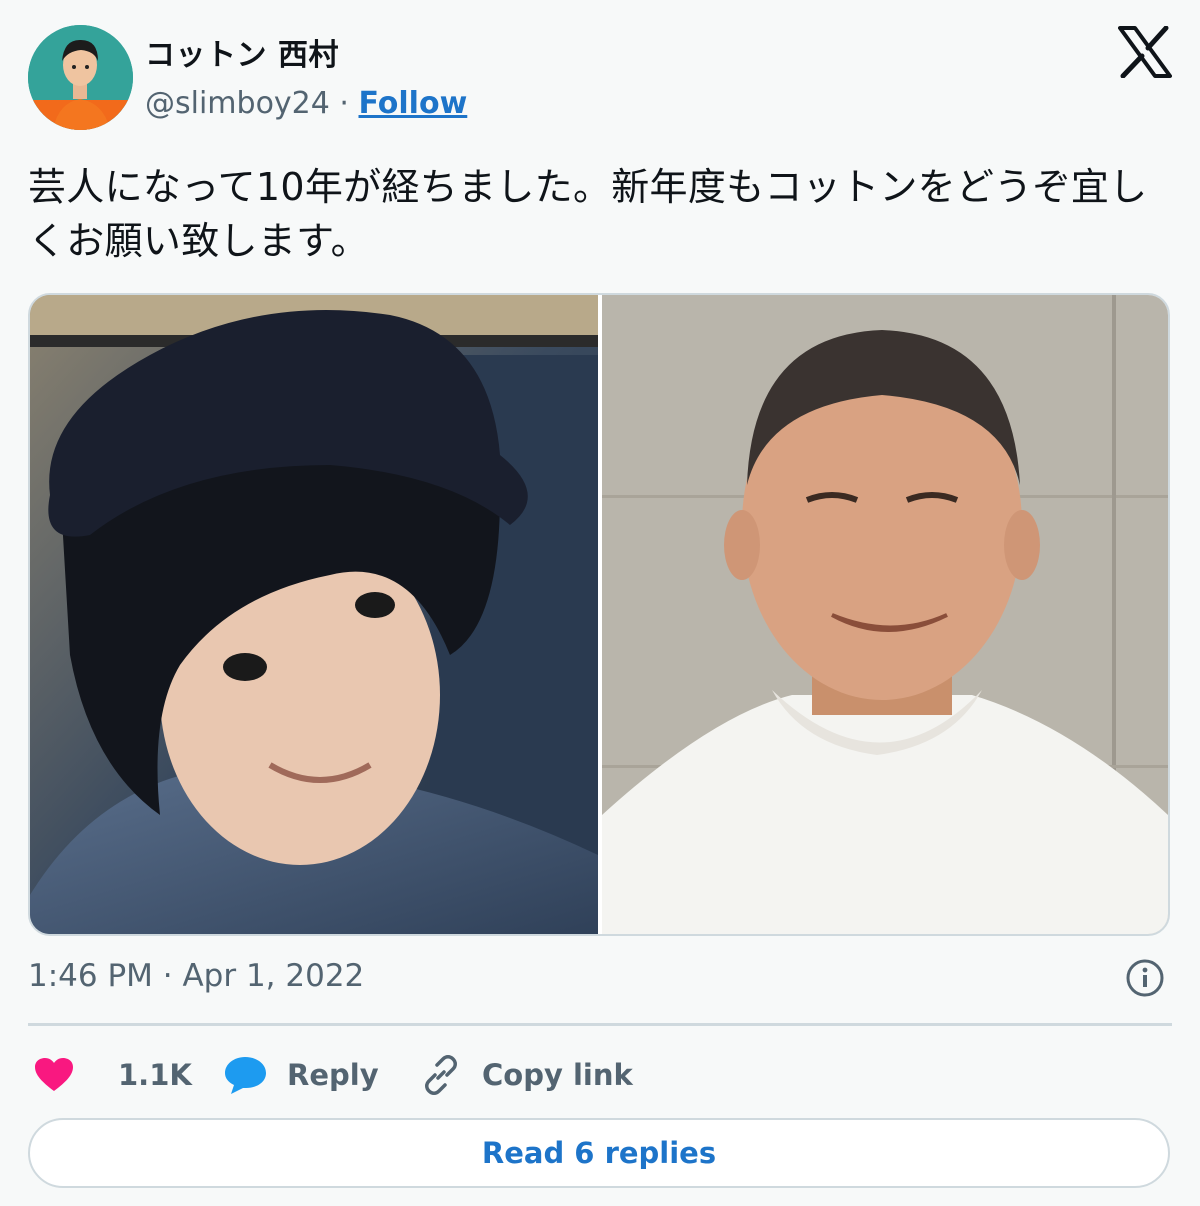 The width and height of the screenshot is (1200, 1206). Describe the element at coordinates (441, 1075) in the screenshot. I see `link-icon` at that location.